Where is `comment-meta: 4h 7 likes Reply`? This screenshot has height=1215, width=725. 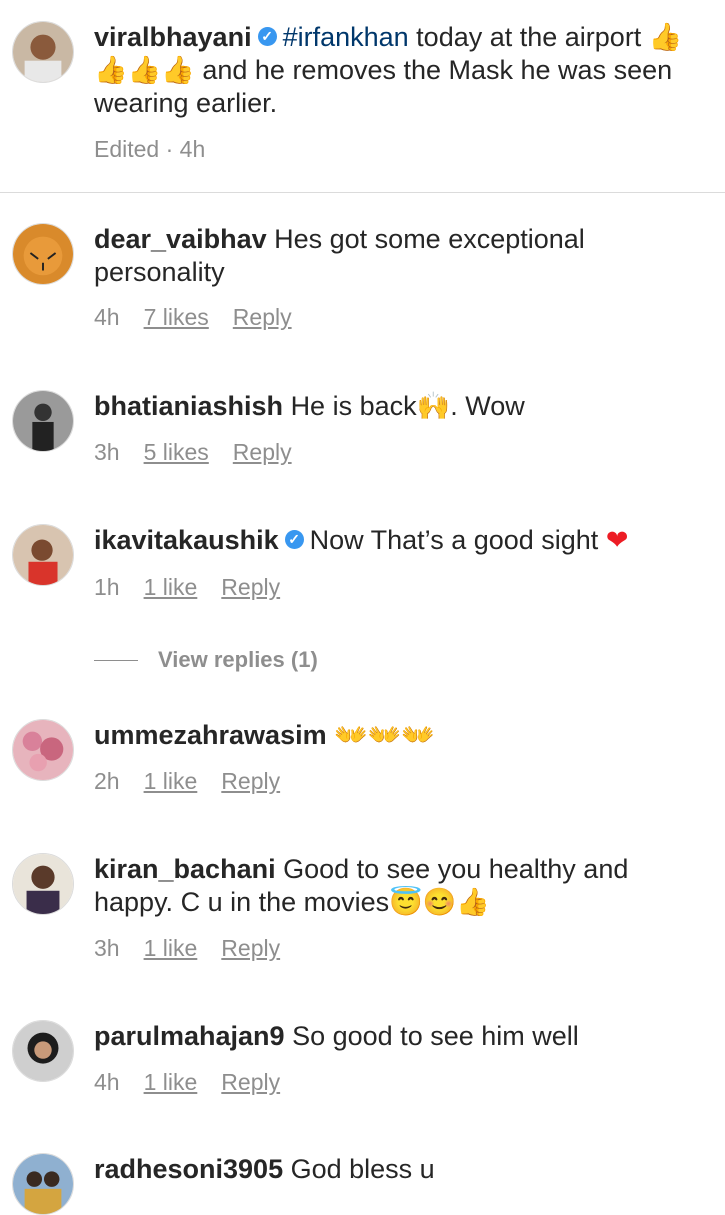 comment-meta: 4h 7 likes Reply is located at coordinates (193, 317).